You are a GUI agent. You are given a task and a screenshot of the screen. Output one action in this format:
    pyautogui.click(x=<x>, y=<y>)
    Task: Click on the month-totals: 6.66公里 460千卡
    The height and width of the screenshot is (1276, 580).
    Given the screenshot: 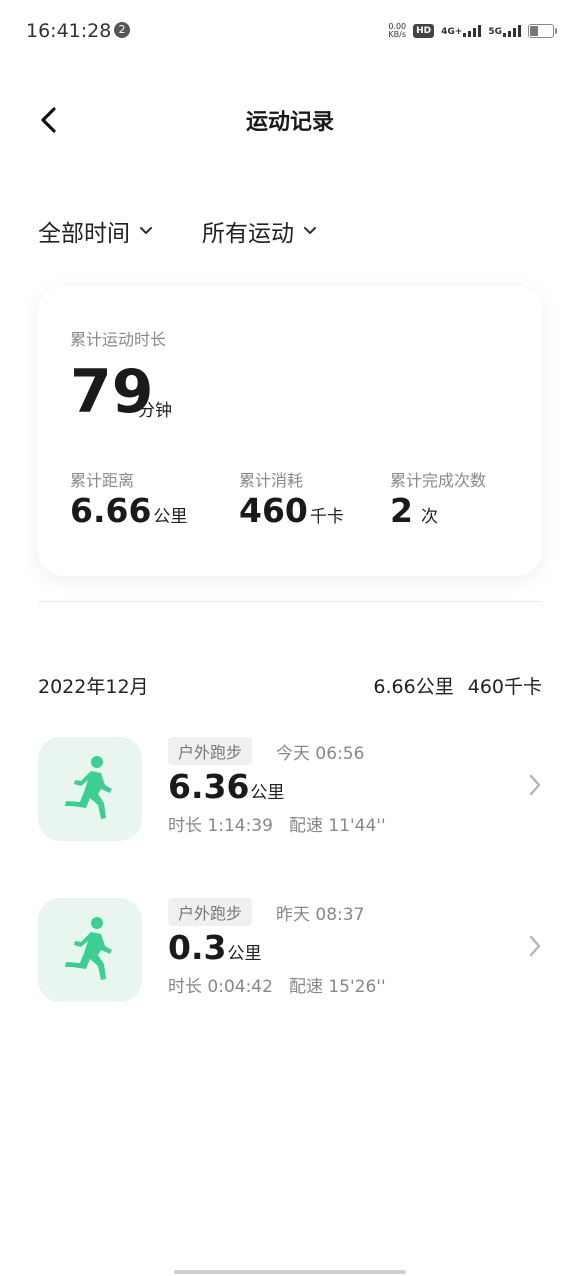 What is the action you would take?
    pyautogui.click(x=450, y=685)
    